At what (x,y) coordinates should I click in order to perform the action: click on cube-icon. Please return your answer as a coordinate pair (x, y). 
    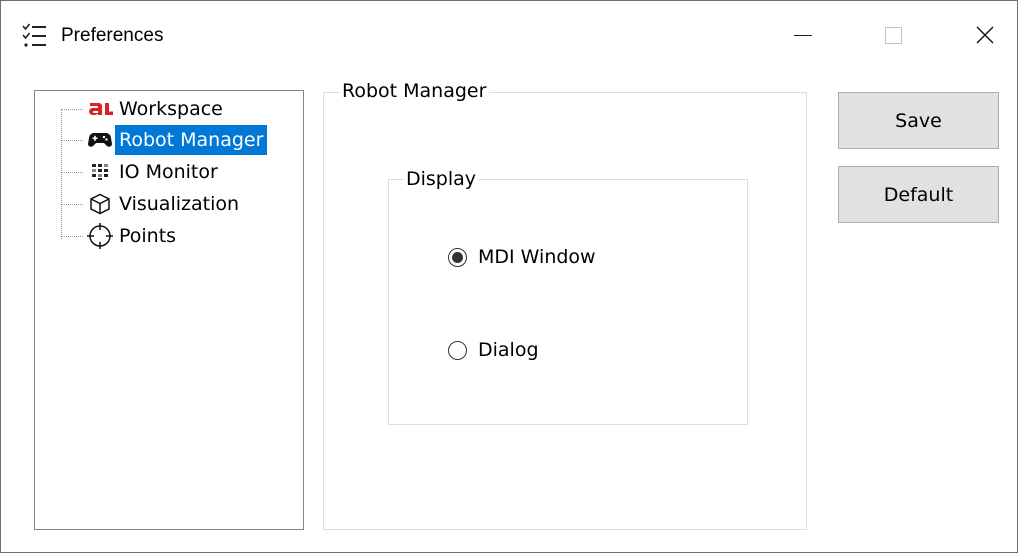
    Looking at the image, I should click on (100, 204).